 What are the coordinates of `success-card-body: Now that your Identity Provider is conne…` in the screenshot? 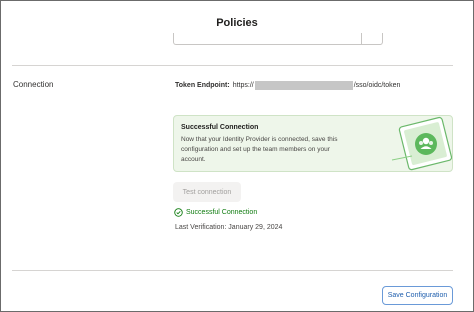 It's located at (259, 149).